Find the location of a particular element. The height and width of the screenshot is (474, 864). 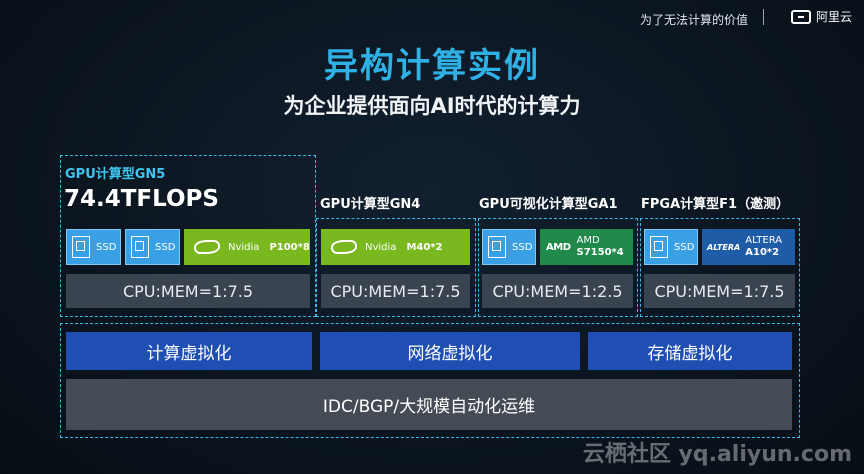

ga1-ssd: SSD is located at coordinates (509, 247).